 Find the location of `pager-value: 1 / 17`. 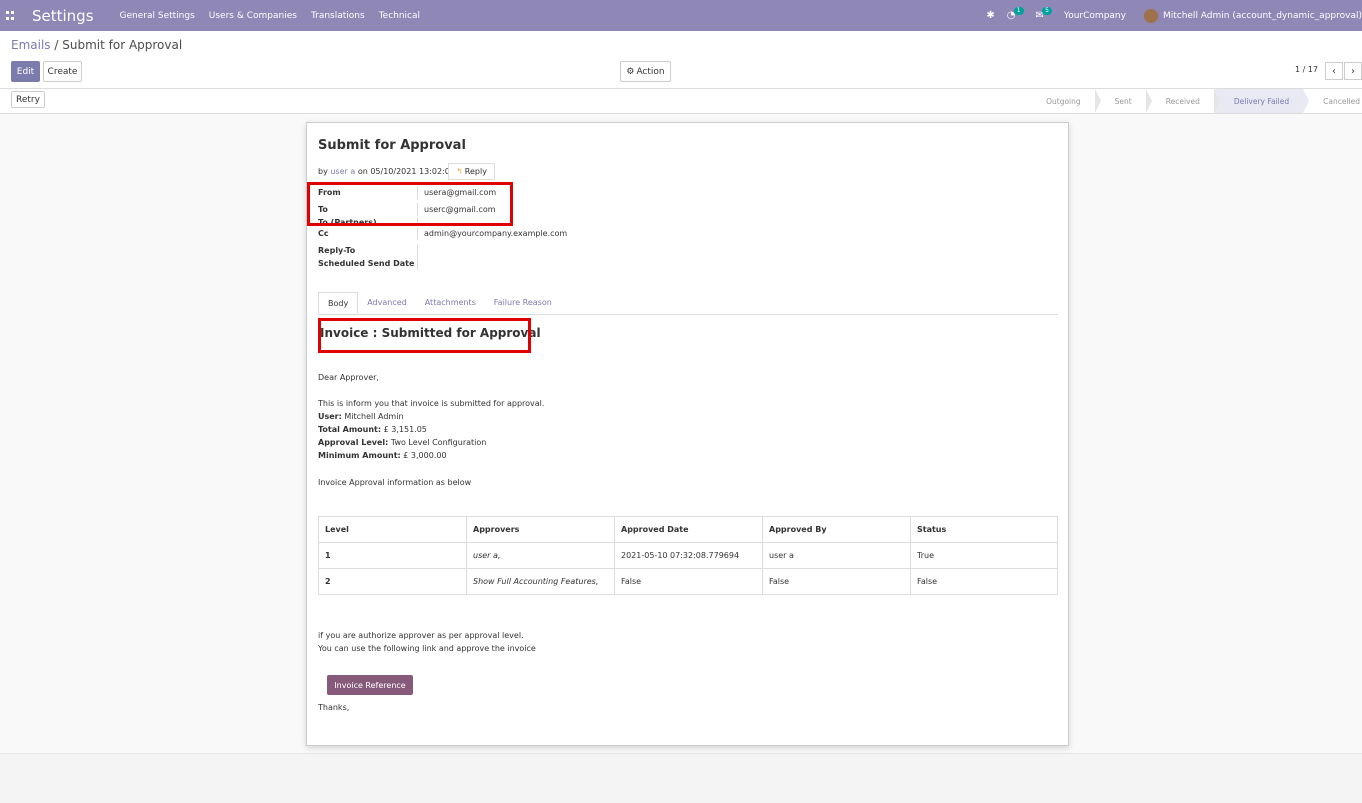

pager-value: 1 / 17 is located at coordinates (1306, 69).